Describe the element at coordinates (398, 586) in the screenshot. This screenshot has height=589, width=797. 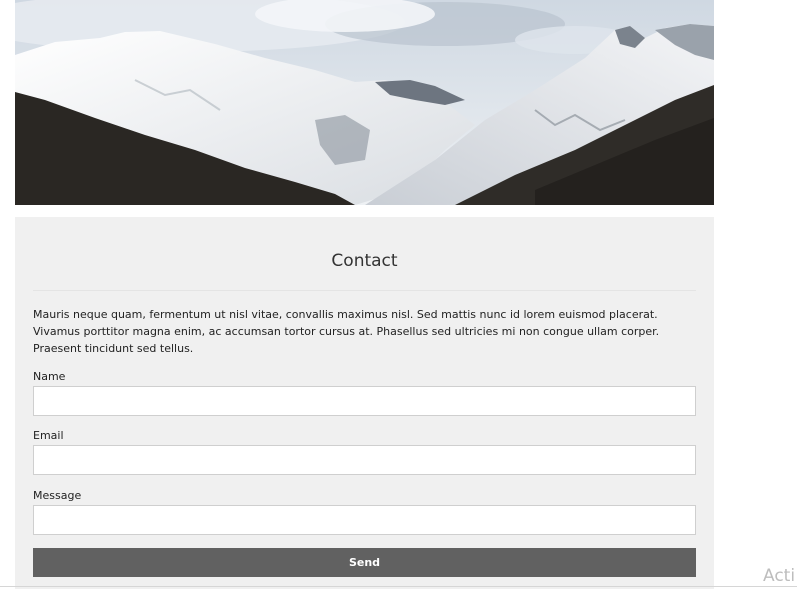
I see `bottom-divider` at that location.